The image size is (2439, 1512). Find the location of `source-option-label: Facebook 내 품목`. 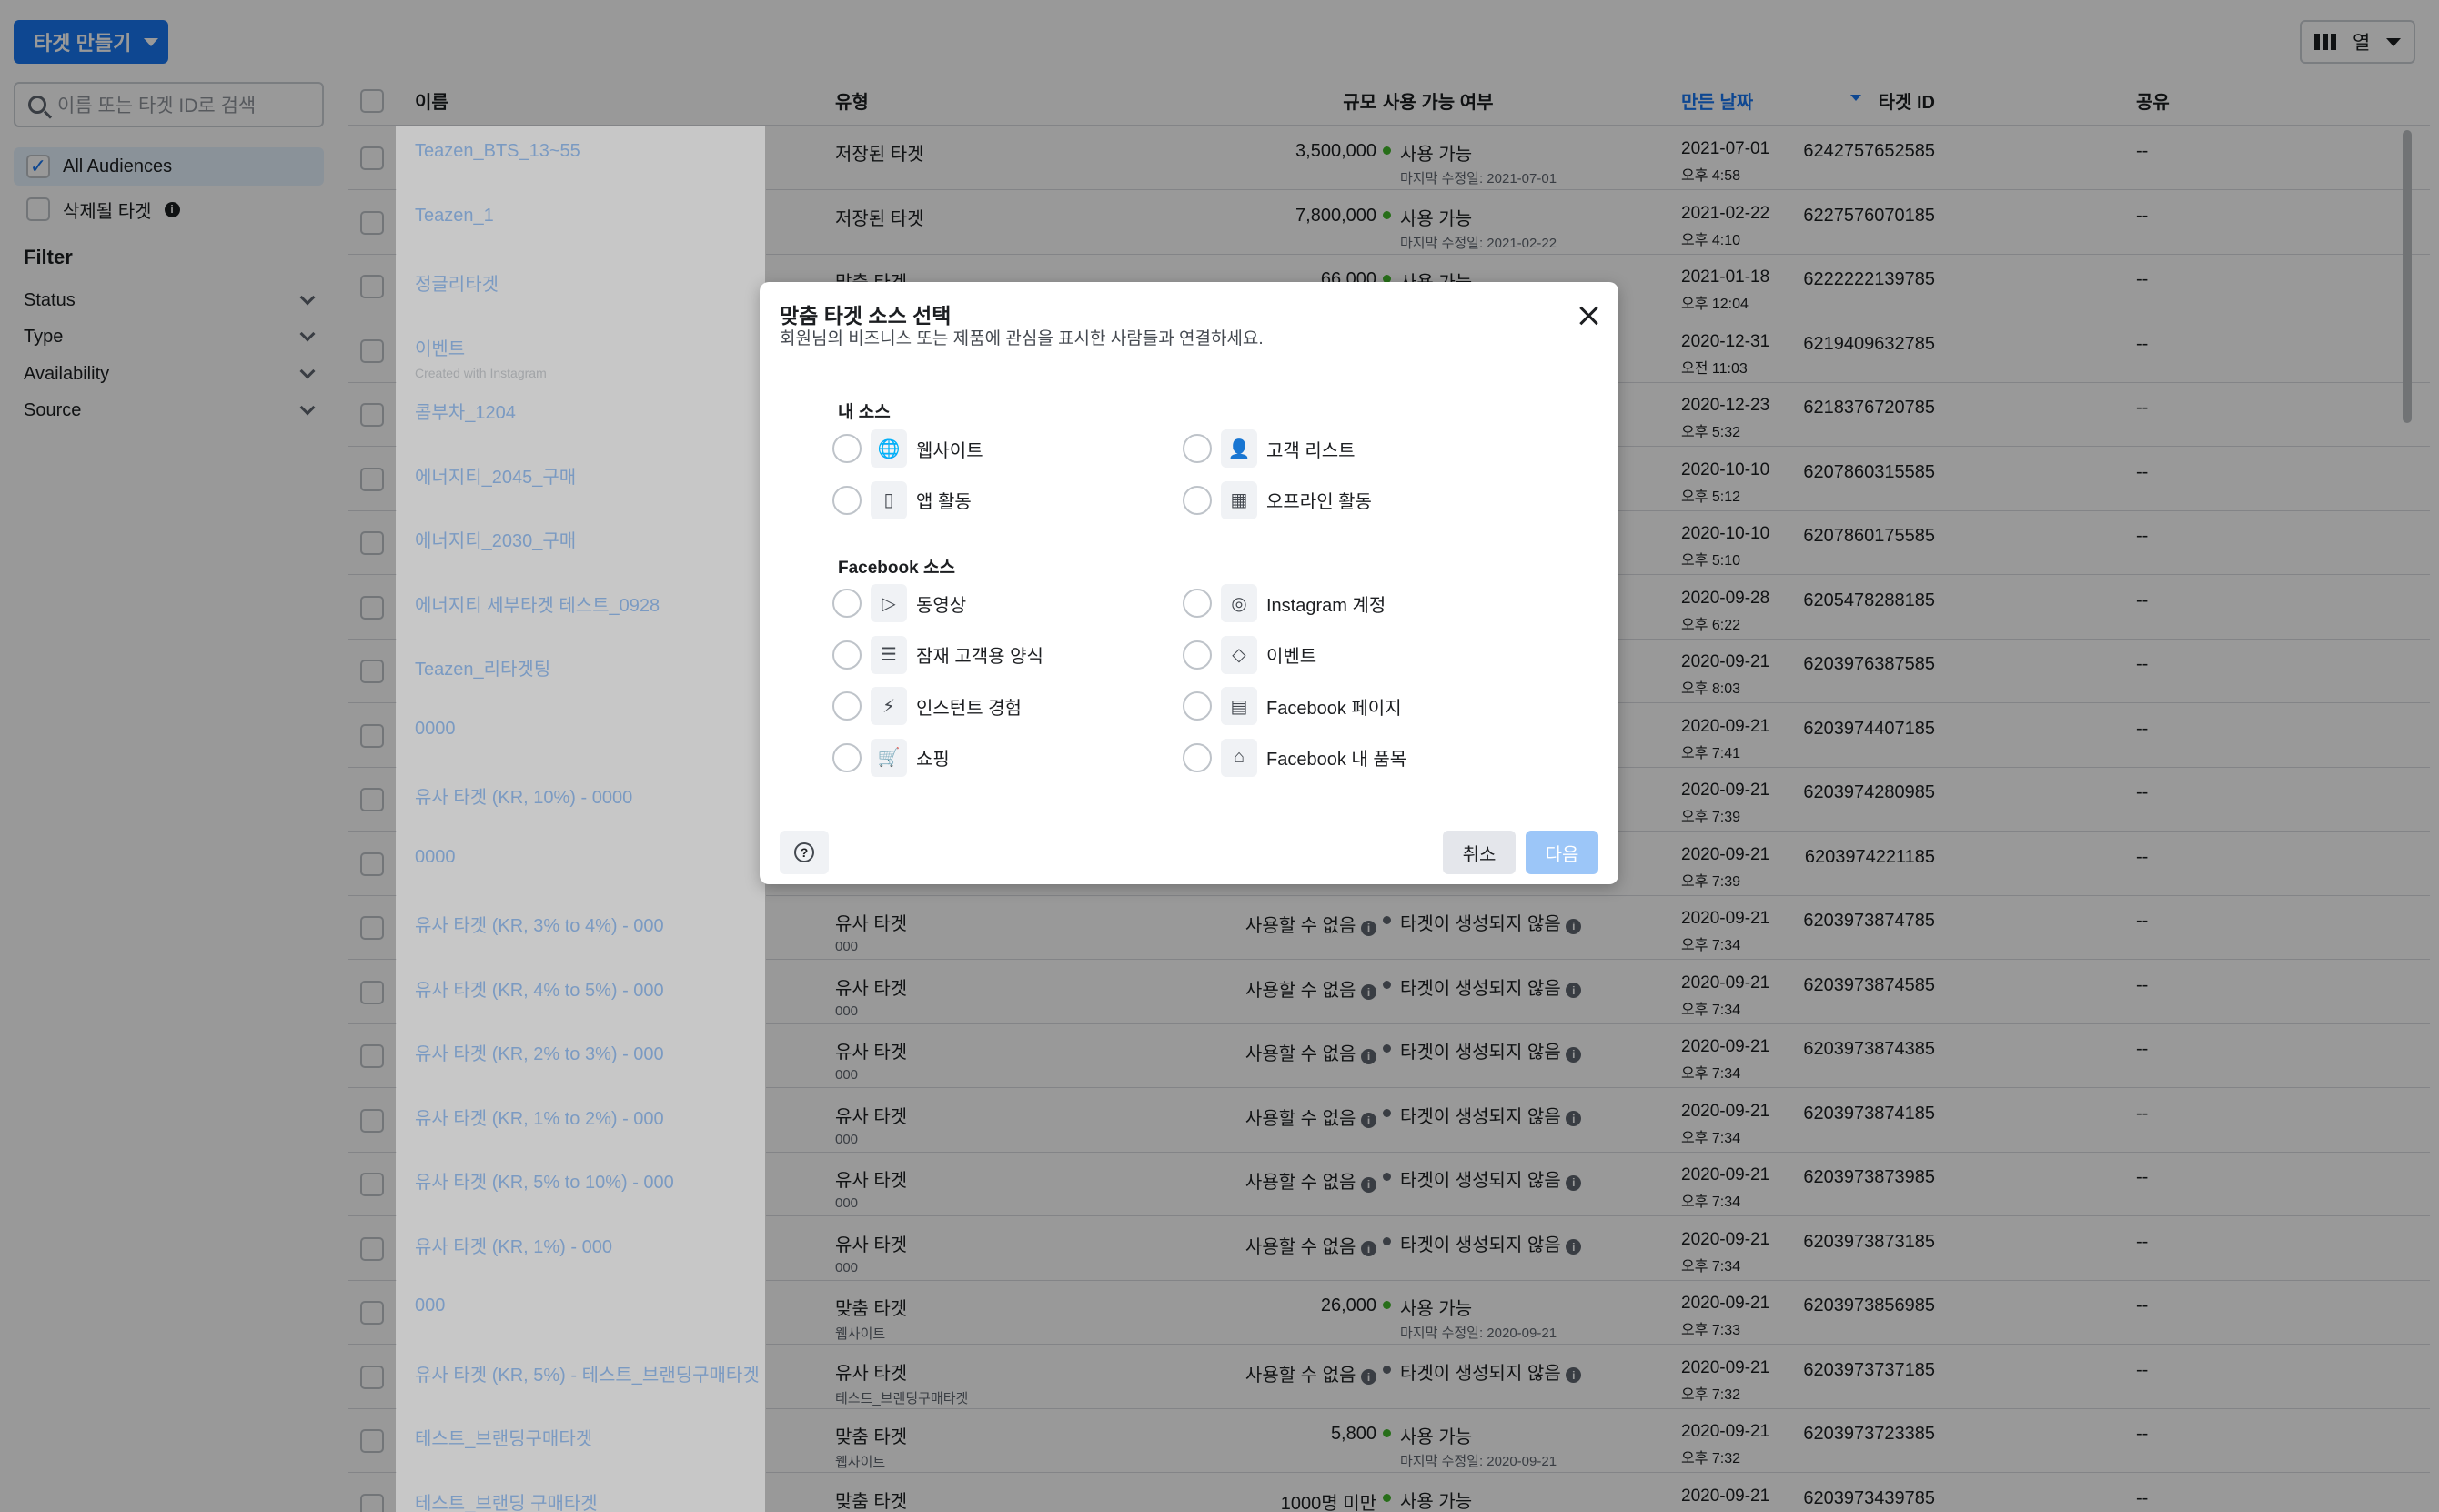

source-option-label: Facebook 내 품목 is located at coordinates (1336, 760).